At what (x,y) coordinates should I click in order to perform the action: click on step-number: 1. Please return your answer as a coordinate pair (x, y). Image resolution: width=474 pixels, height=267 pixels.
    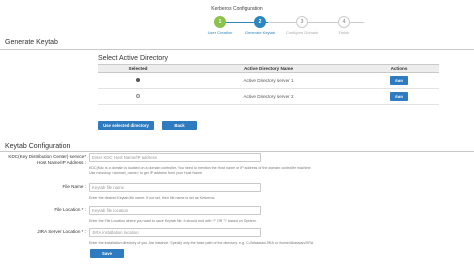
    Looking at the image, I should click on (220, 22).